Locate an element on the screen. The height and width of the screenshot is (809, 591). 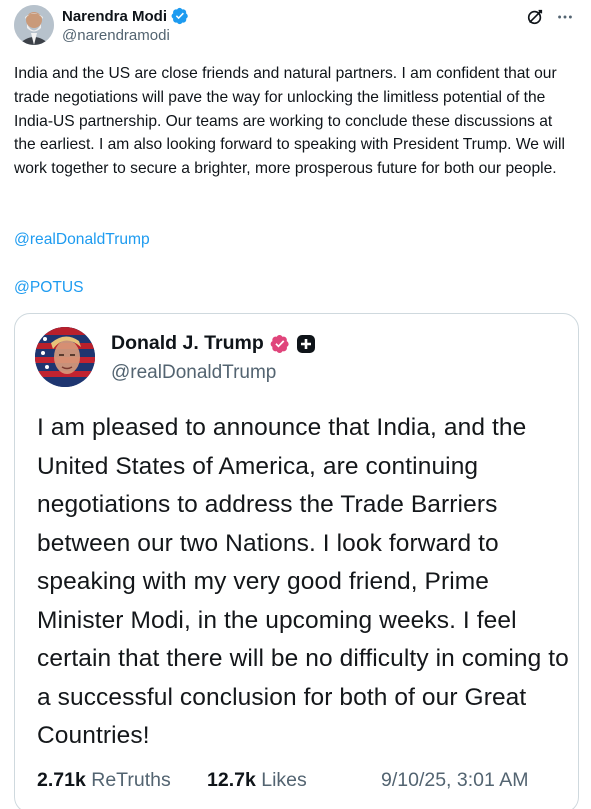
quote-name-row: Donald J. Trump is located at coordinates (213, 343).